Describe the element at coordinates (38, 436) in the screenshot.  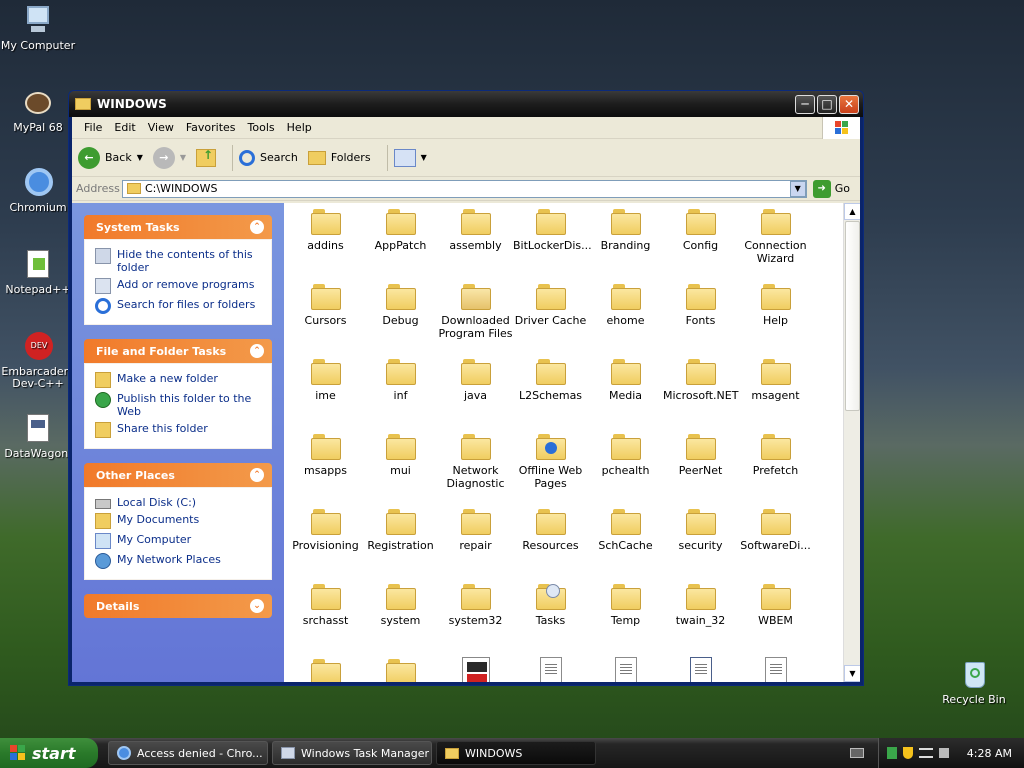
I see `desktop-icon-datawagon: DataWagon.` at that location.